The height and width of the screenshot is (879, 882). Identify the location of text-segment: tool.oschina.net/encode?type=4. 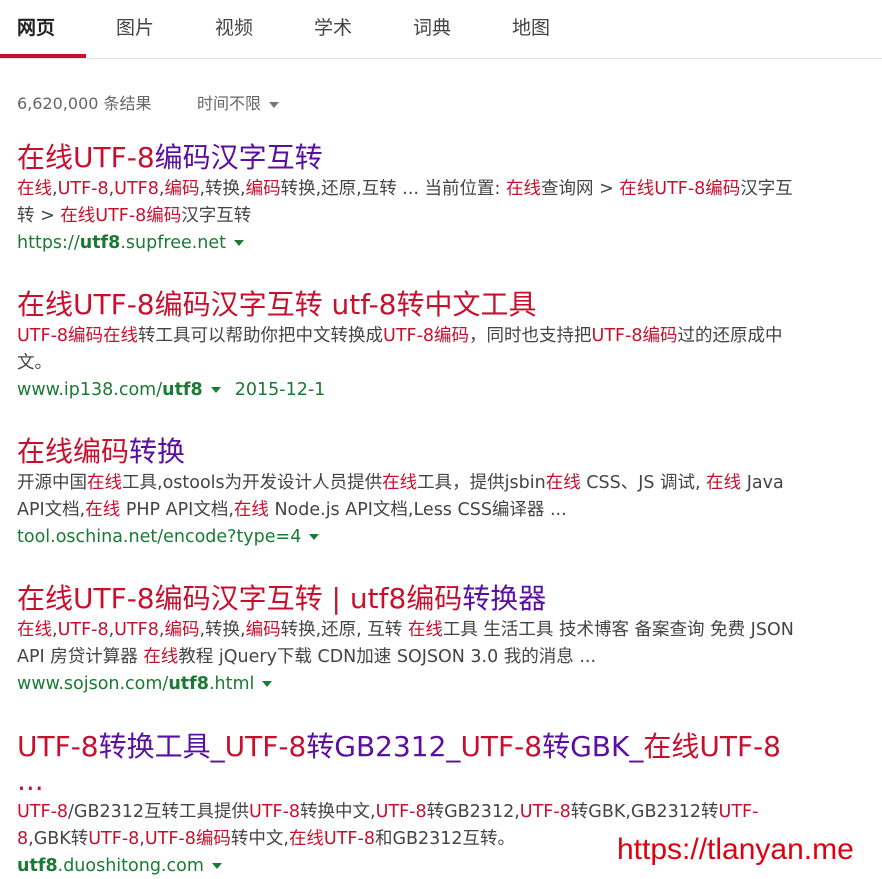
(159, 537).